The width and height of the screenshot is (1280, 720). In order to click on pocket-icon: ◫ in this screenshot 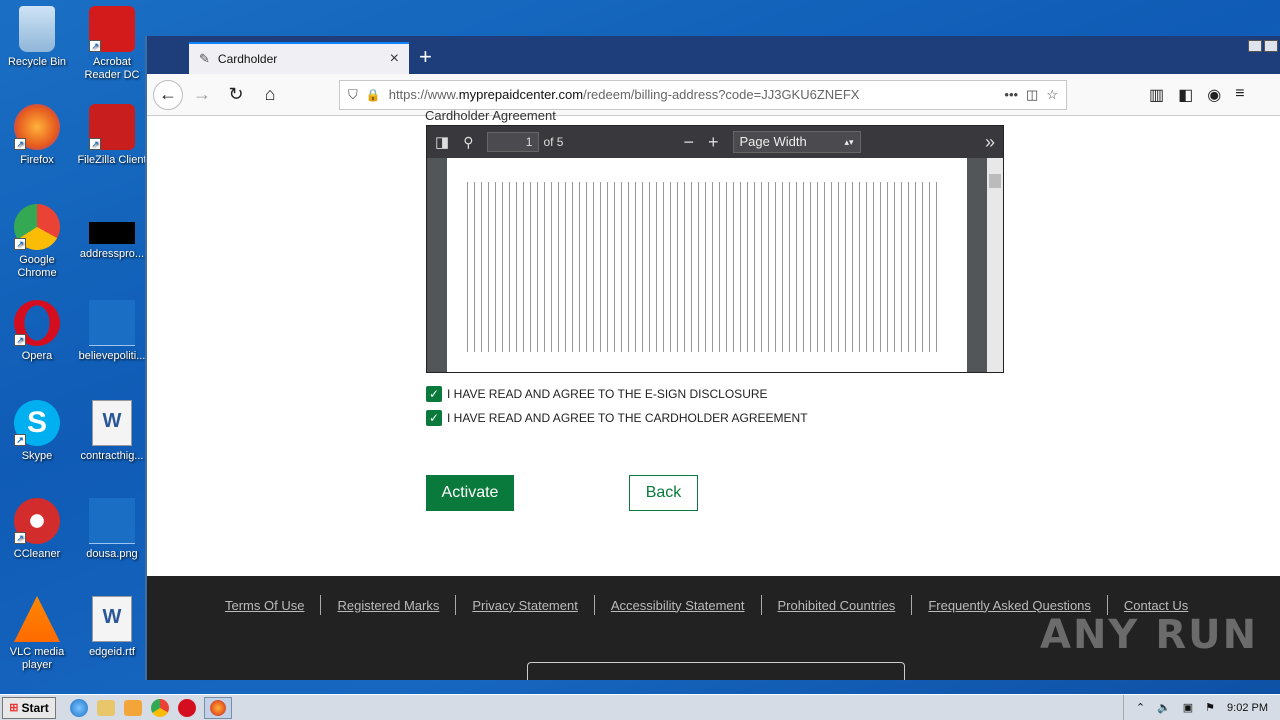, I will do `click(1032, 95)`.